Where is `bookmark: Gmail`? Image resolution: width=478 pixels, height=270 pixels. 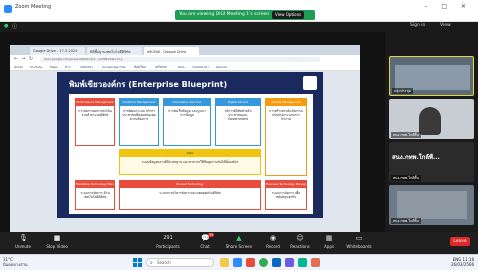 bookmark: Gmail is located at coordinates (18, 67).